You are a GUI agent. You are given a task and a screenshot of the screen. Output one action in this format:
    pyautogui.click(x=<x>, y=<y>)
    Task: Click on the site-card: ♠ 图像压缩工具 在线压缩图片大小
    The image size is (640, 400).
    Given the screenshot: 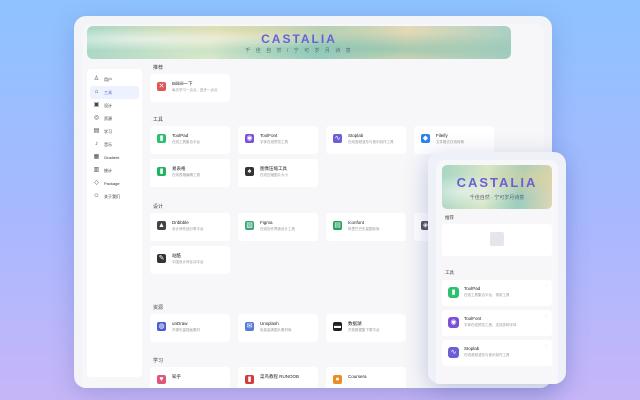 What is the action you would take?
    pyautogui.click(x=278, y=173)
    